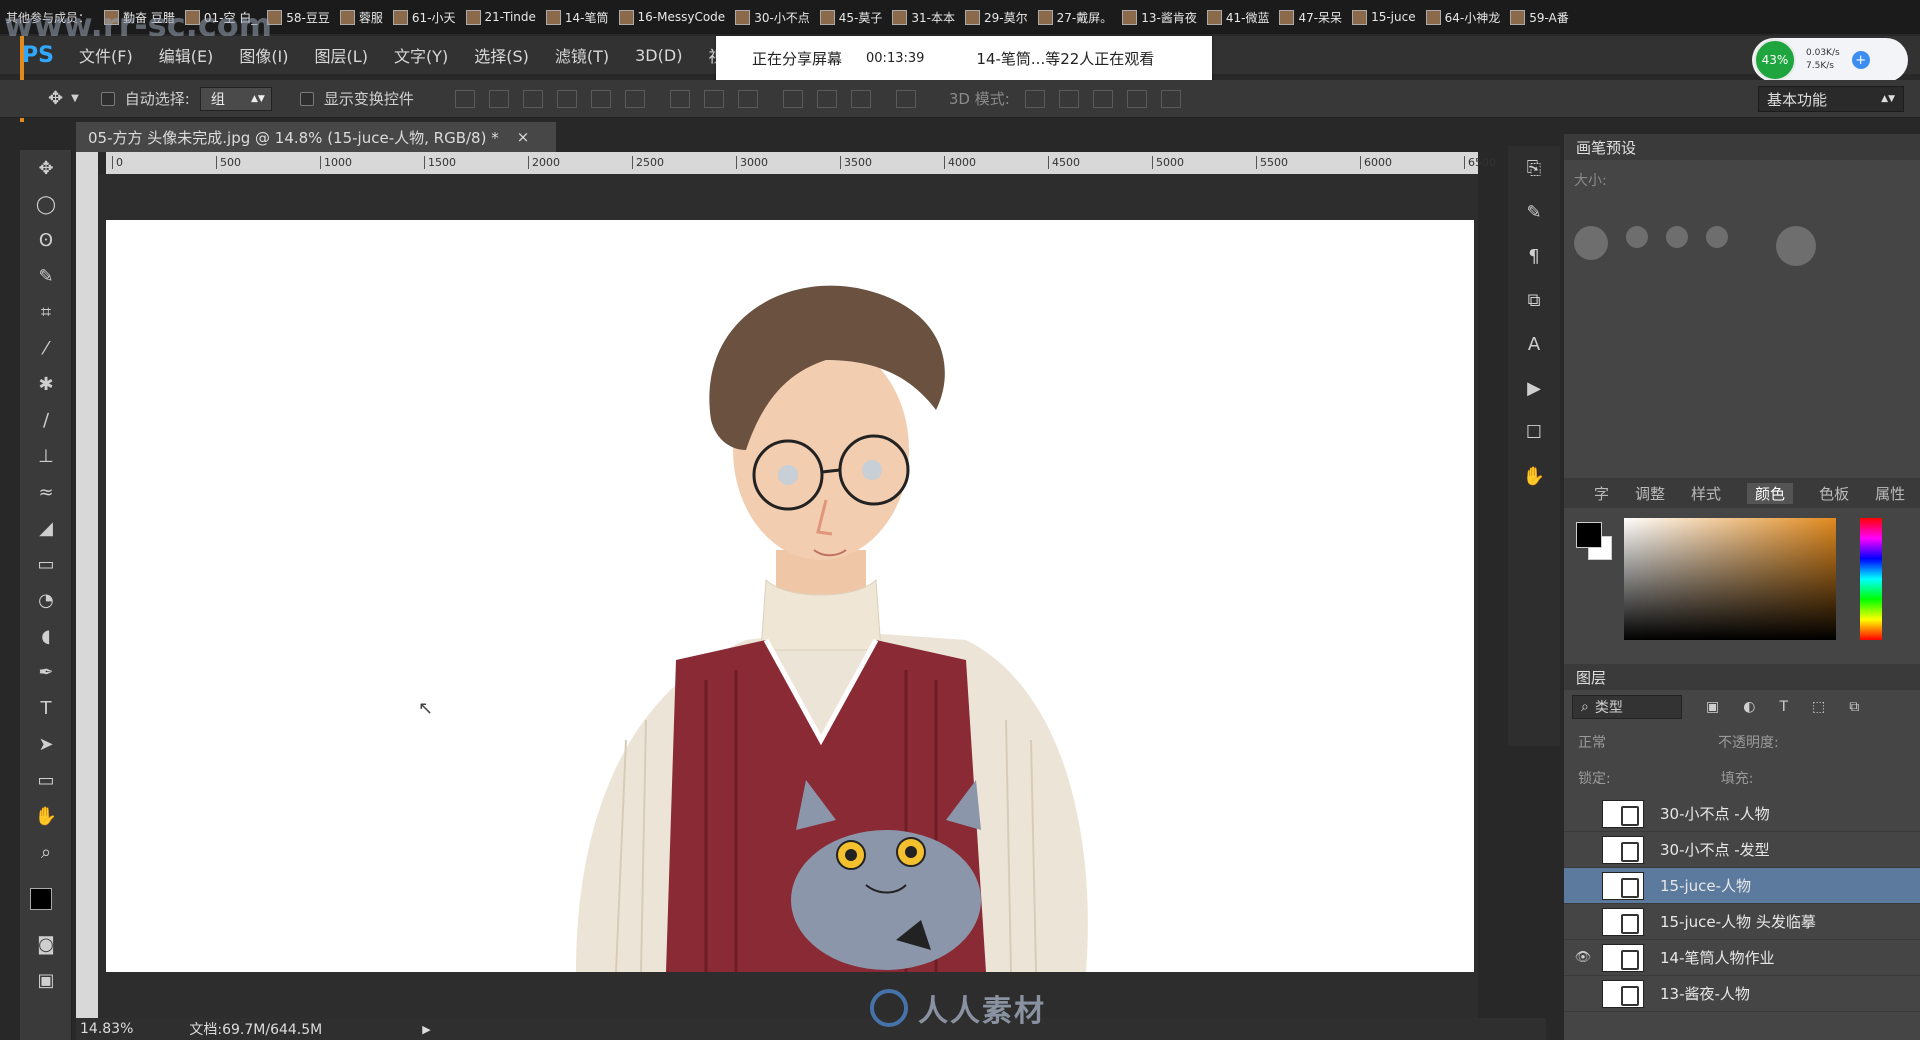 The image size is (1920, 1040). What do you see at coordinates (46, 944) in the screenshot?
I see `quick-mask-icon: ◙` at bounding box center [46, 944].